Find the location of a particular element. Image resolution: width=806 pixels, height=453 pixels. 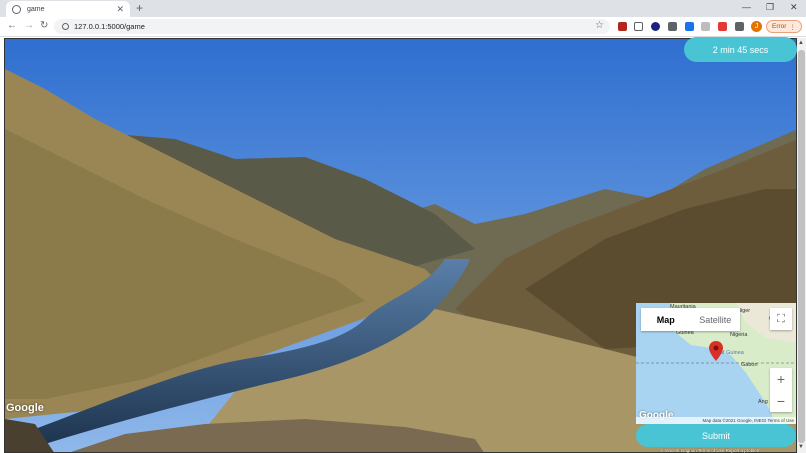

zoom-in-button: + is located at coordinates (781, 379).